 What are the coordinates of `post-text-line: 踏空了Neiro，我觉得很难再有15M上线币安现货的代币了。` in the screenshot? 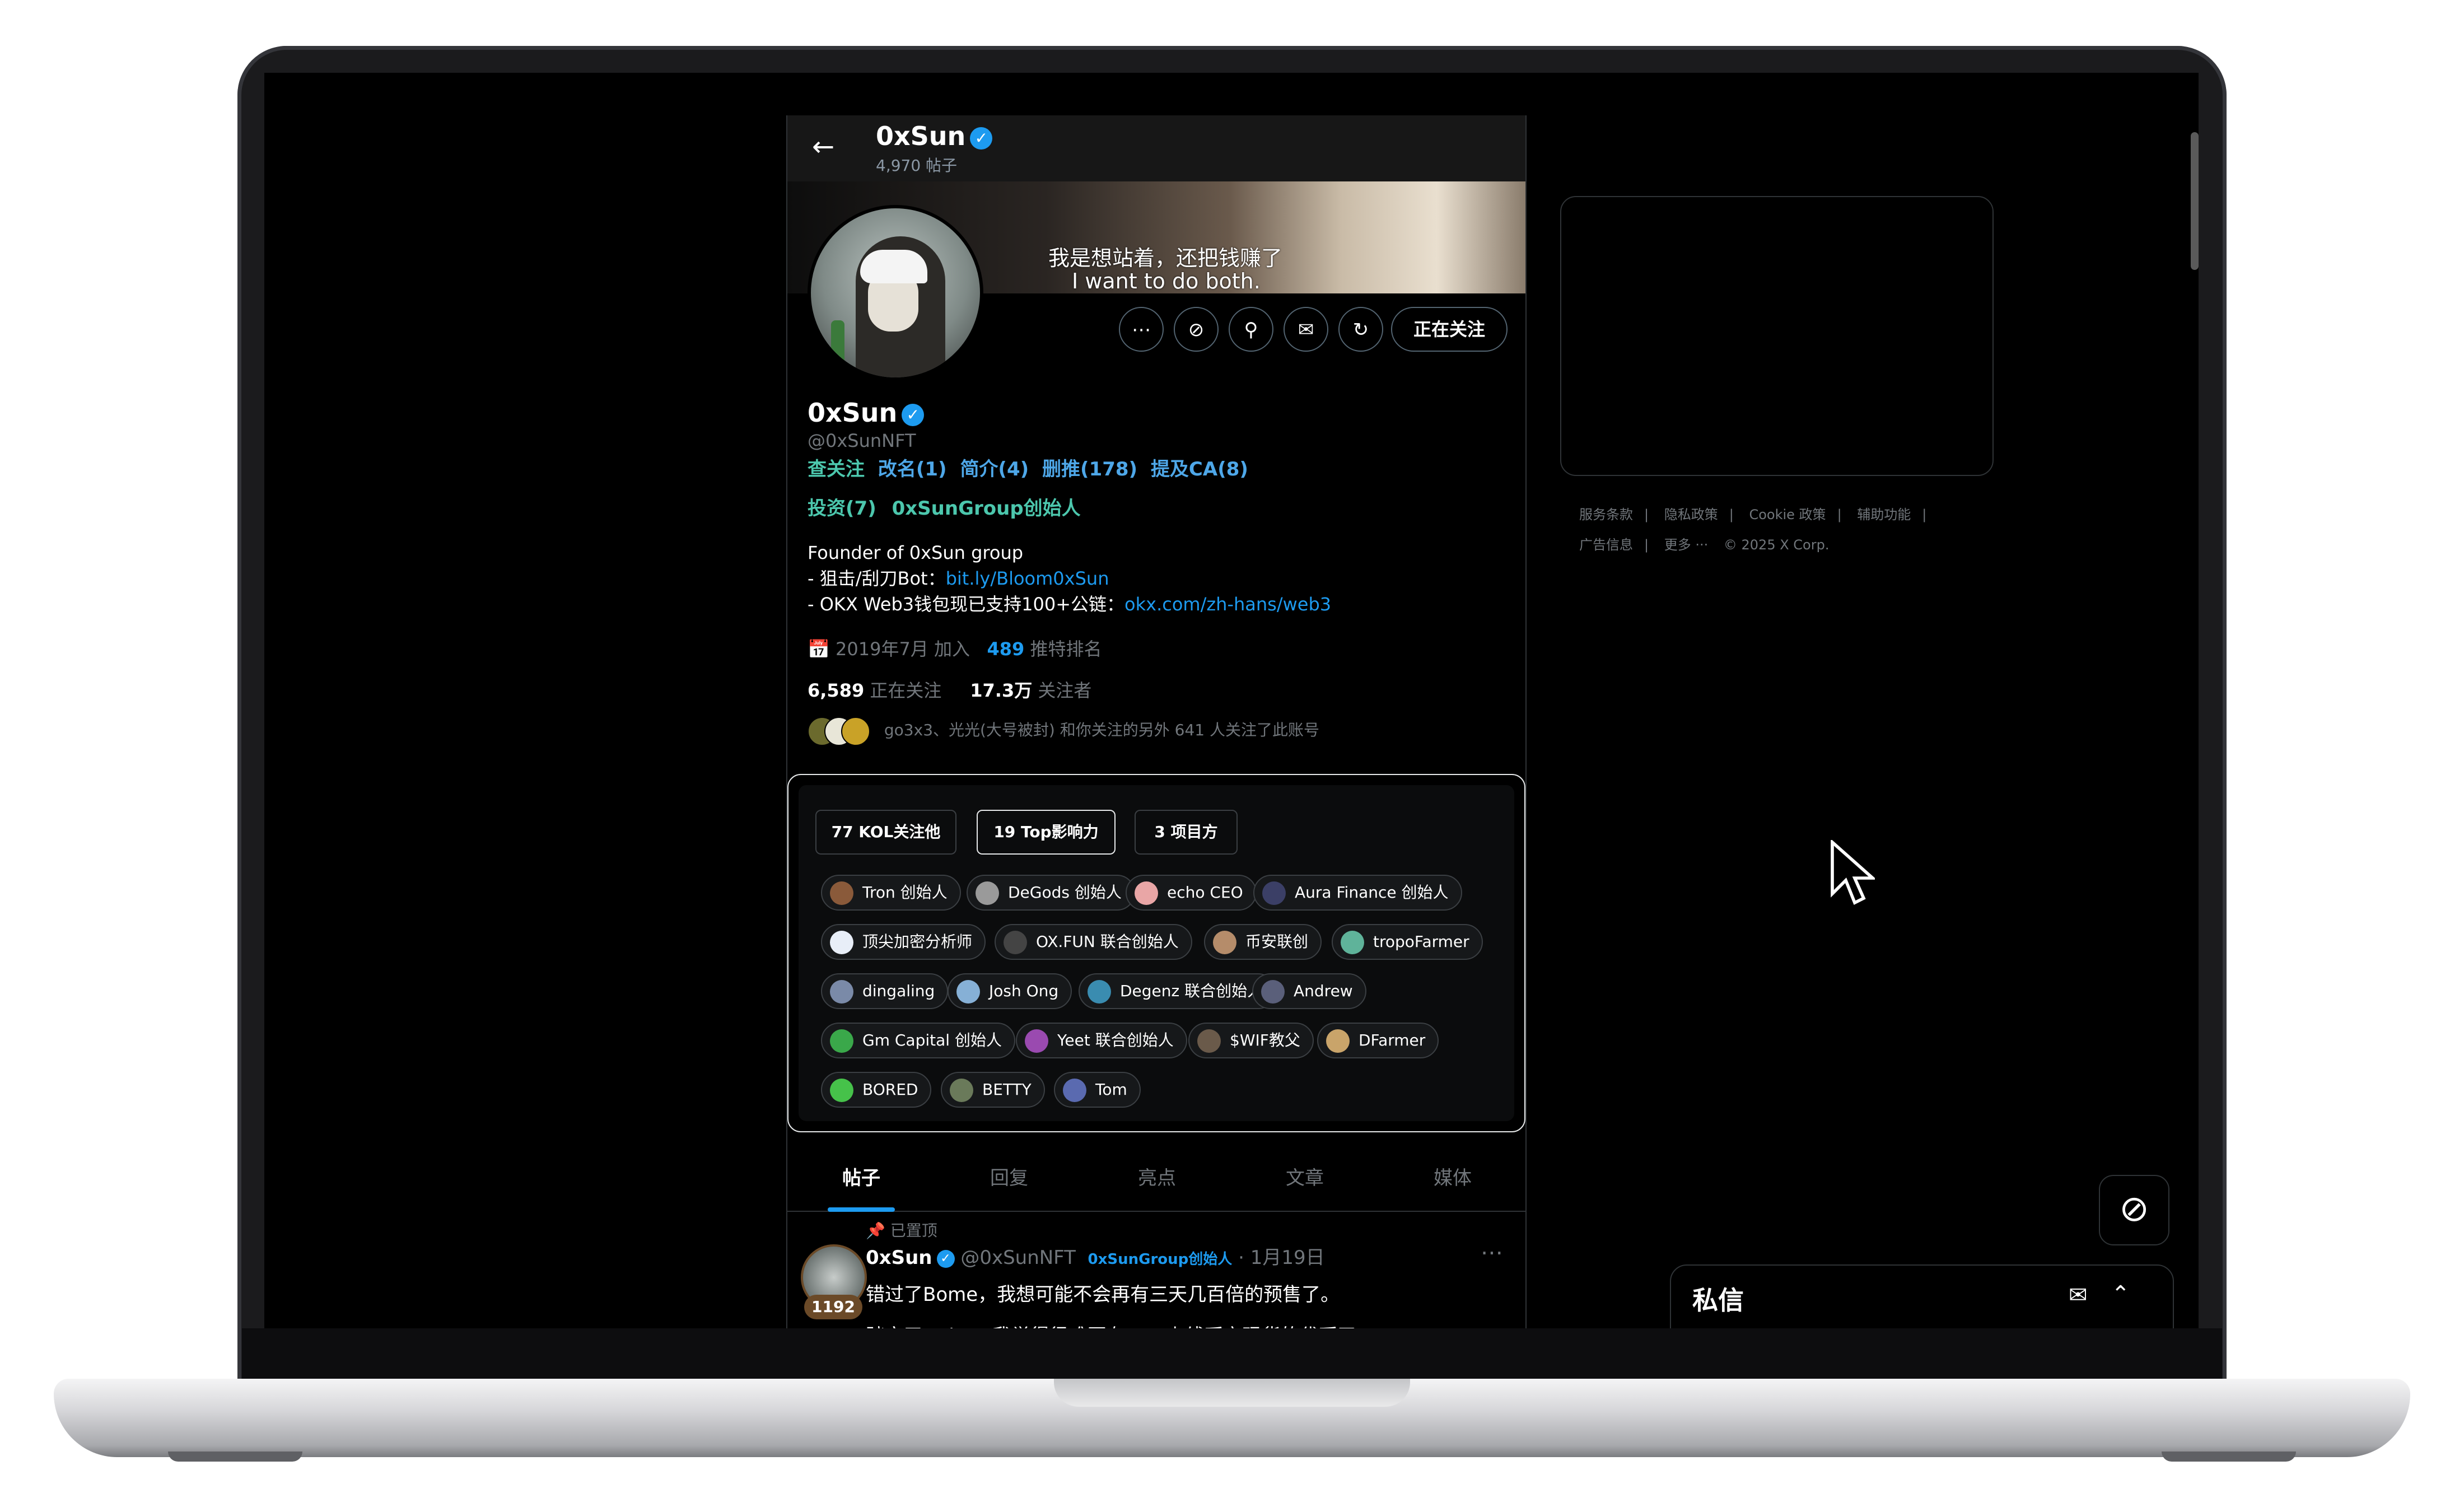 It's located at (1121, 1320).